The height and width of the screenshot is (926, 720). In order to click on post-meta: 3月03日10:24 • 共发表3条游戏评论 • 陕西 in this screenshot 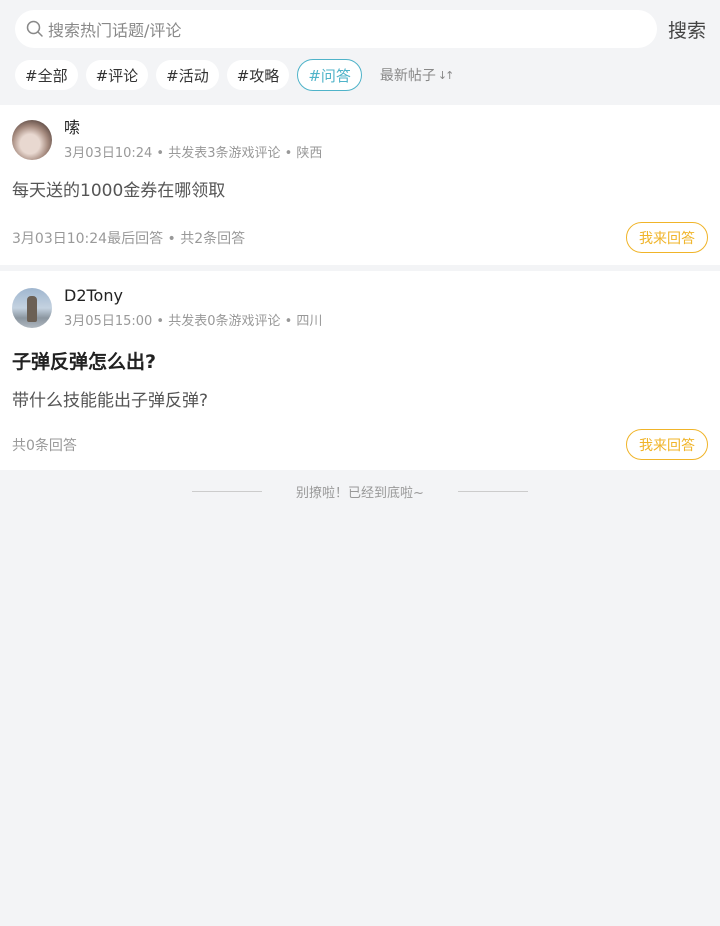, I will do `click(193, 153)`.